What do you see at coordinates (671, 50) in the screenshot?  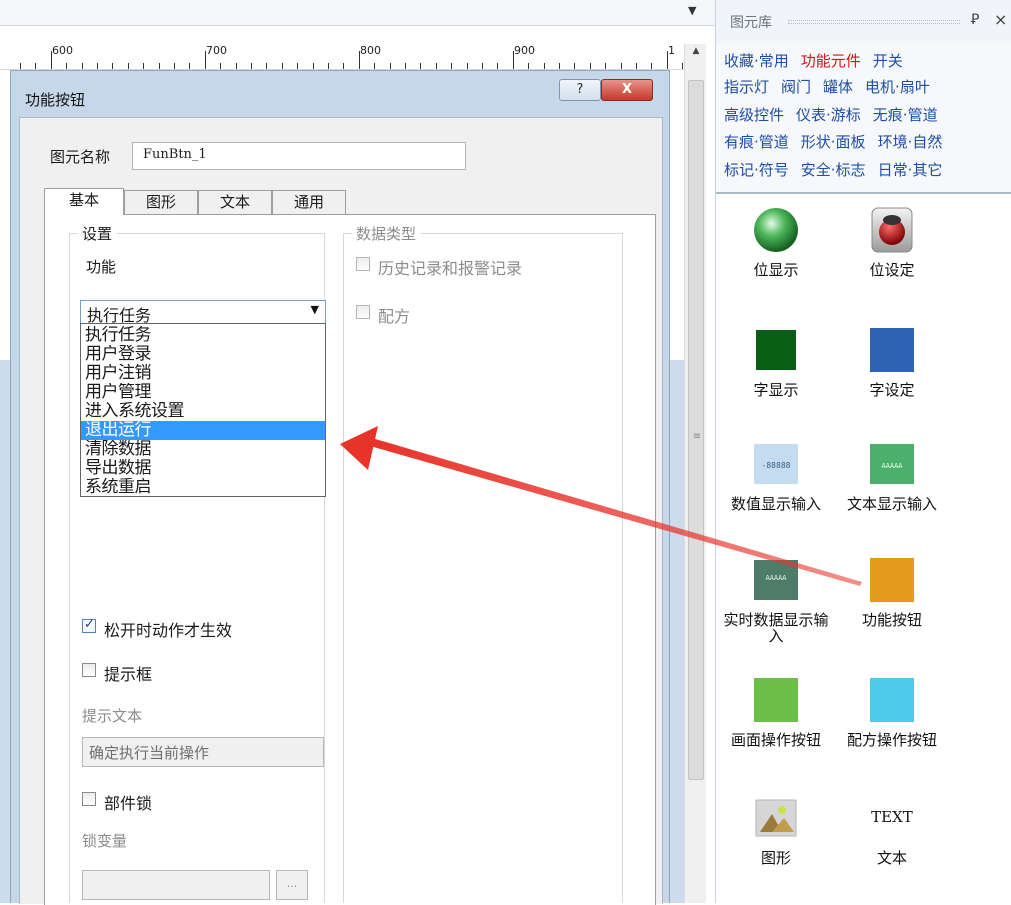 I see `ruler-label-1000: 1` at bounding box center [671, 50].